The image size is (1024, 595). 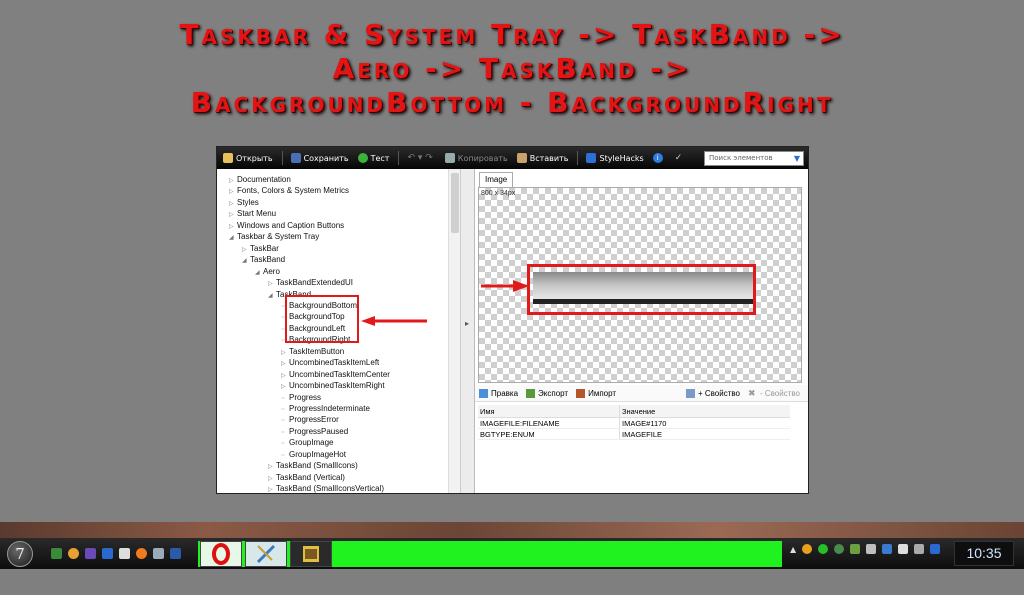 I want to click on delete-property-icon: ✖, so click(x=751, y=392).